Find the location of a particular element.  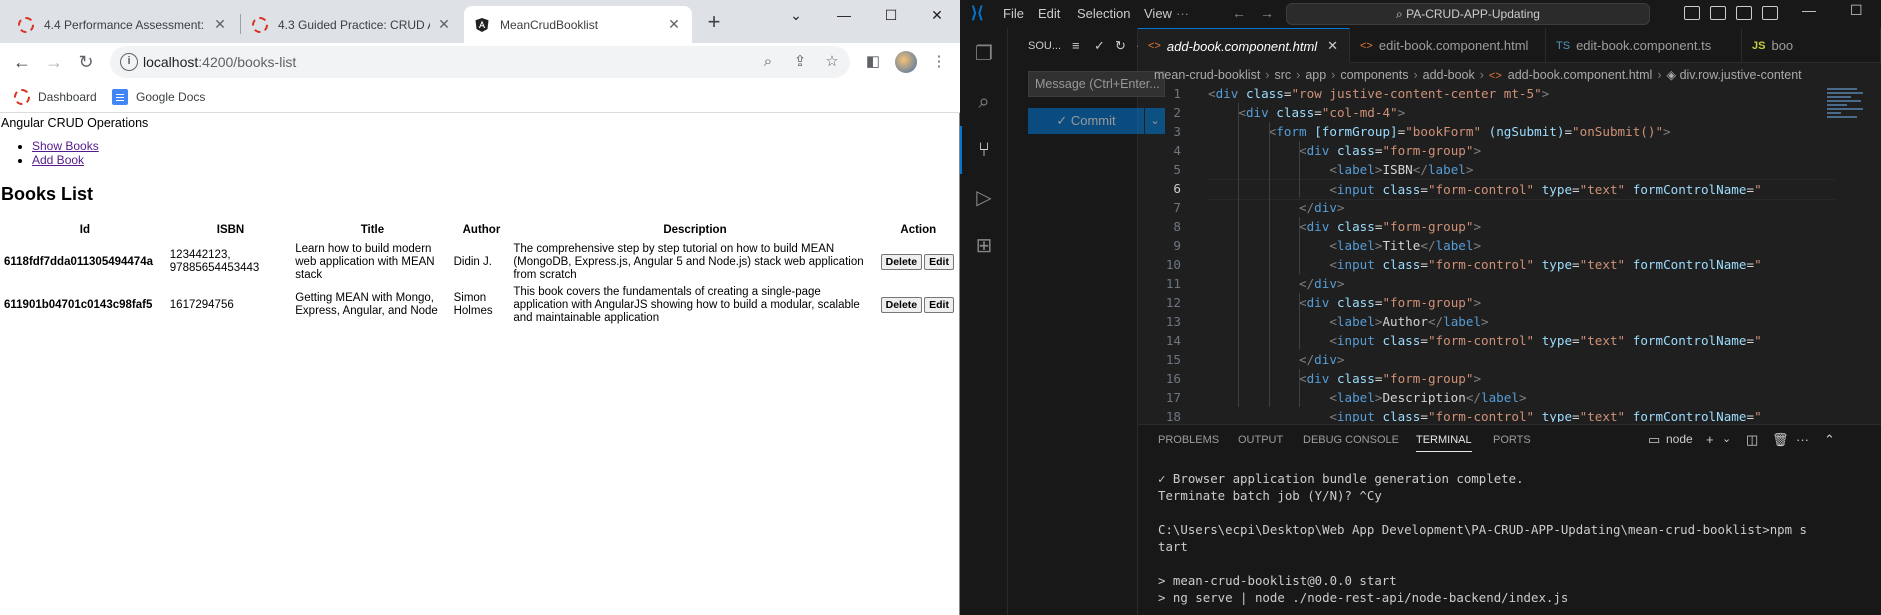

more-menus-icon: ··· is located at coordinates (1182, 13).